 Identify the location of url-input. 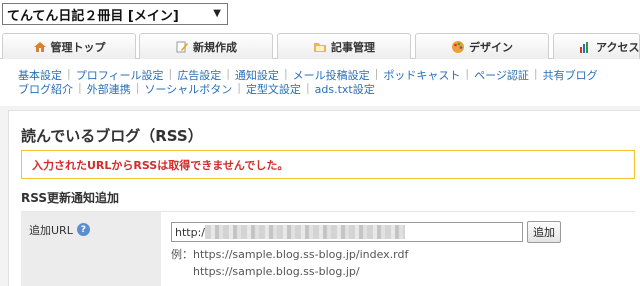
(347, 232).